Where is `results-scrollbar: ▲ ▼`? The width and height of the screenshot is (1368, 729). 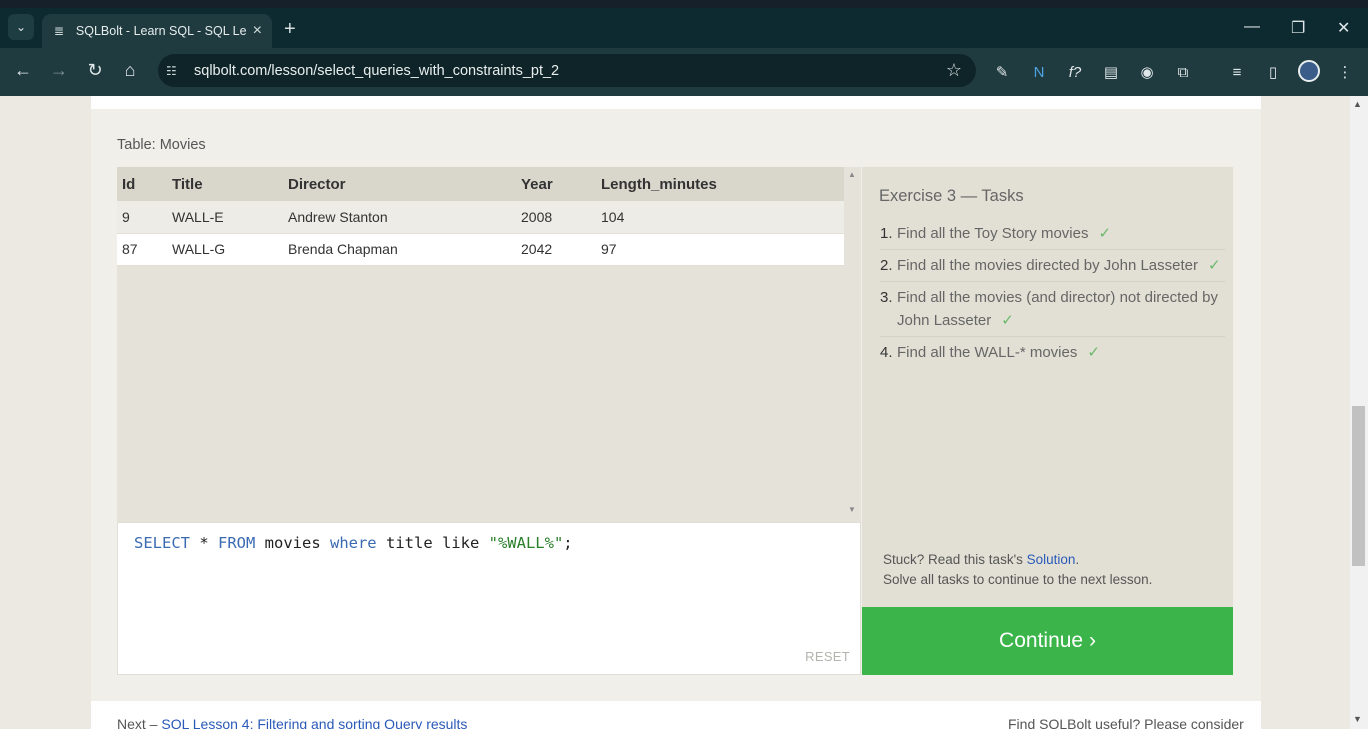
results-scrollbar: ▲ ▼ is located at coordinates (852, 344).